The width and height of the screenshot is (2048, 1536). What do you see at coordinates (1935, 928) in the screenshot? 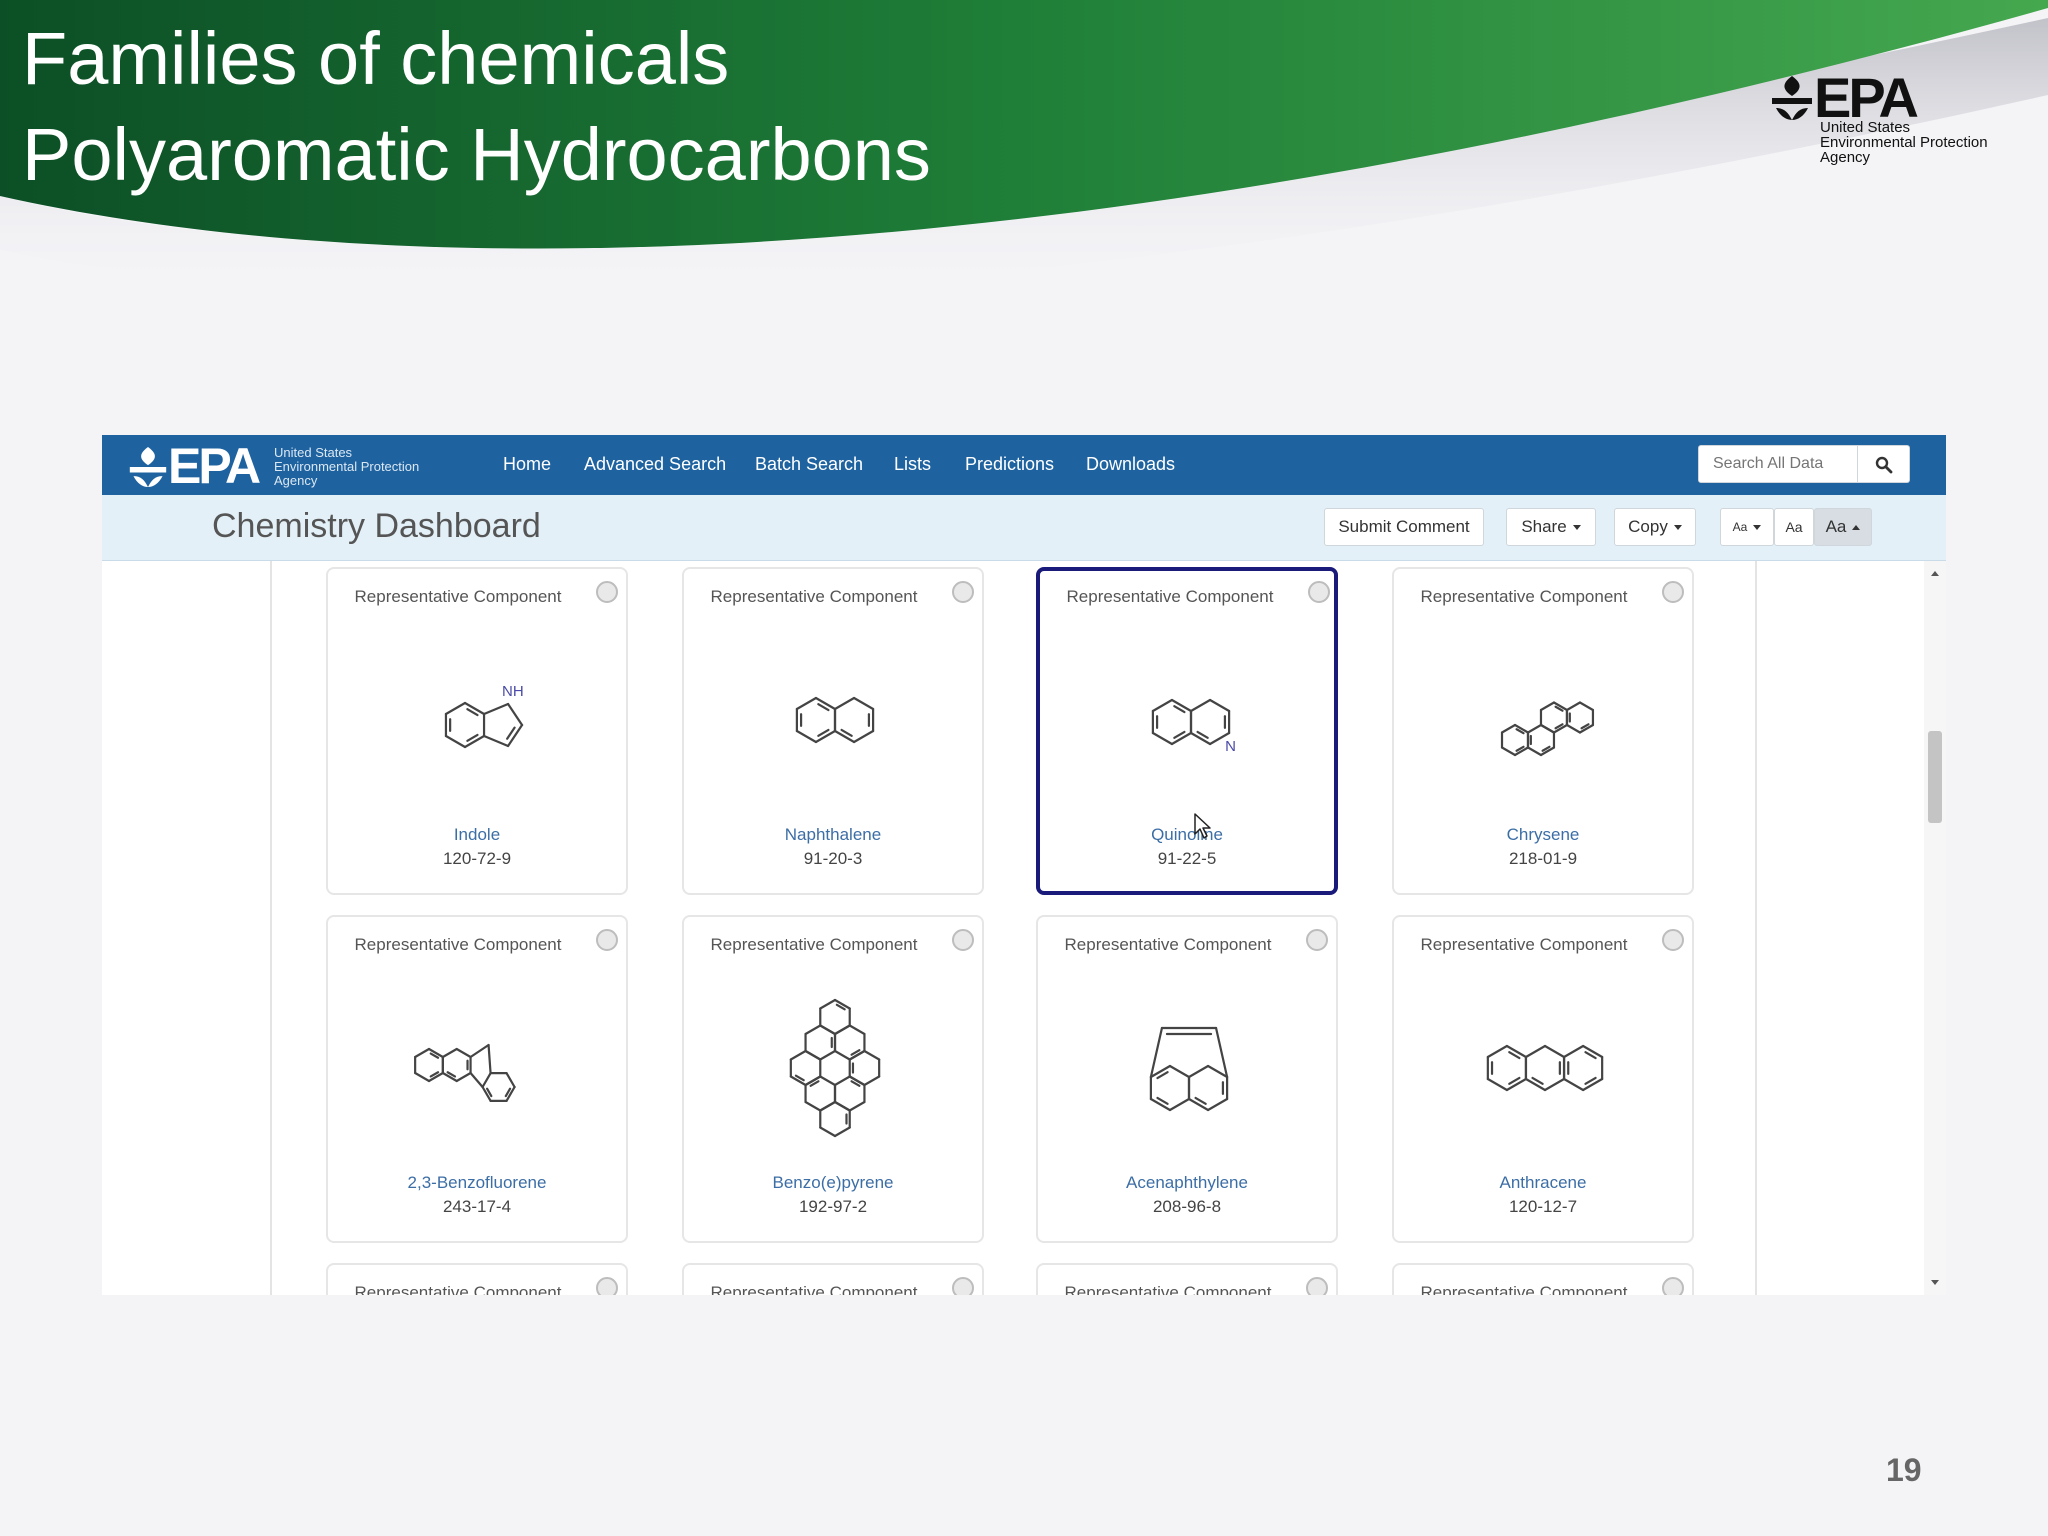
I see `scrollbar` at bounding box center [1935, 928].